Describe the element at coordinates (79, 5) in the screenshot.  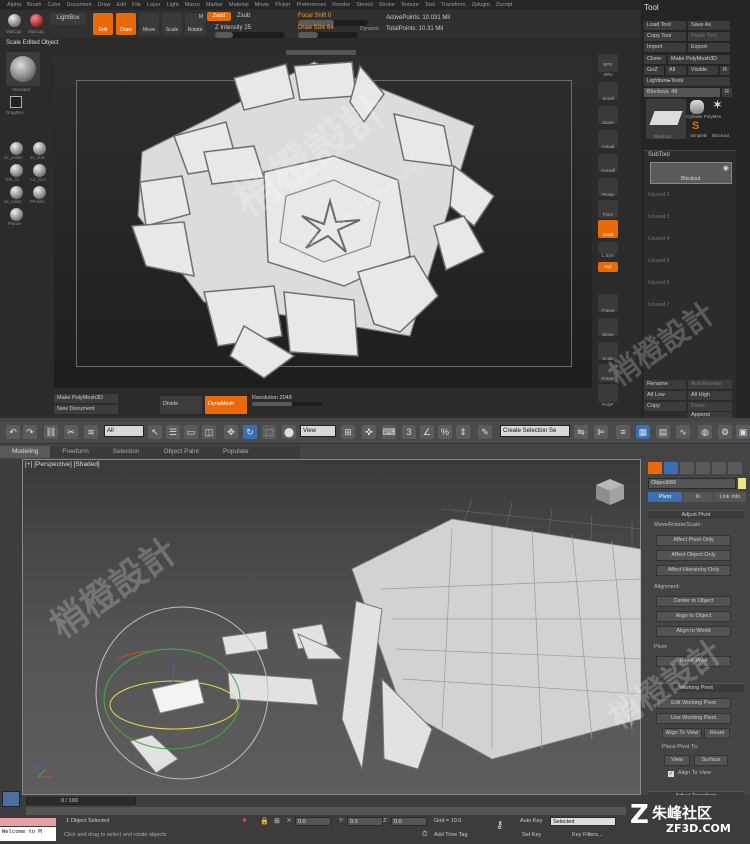
I see `menu-document: Document` at that location.